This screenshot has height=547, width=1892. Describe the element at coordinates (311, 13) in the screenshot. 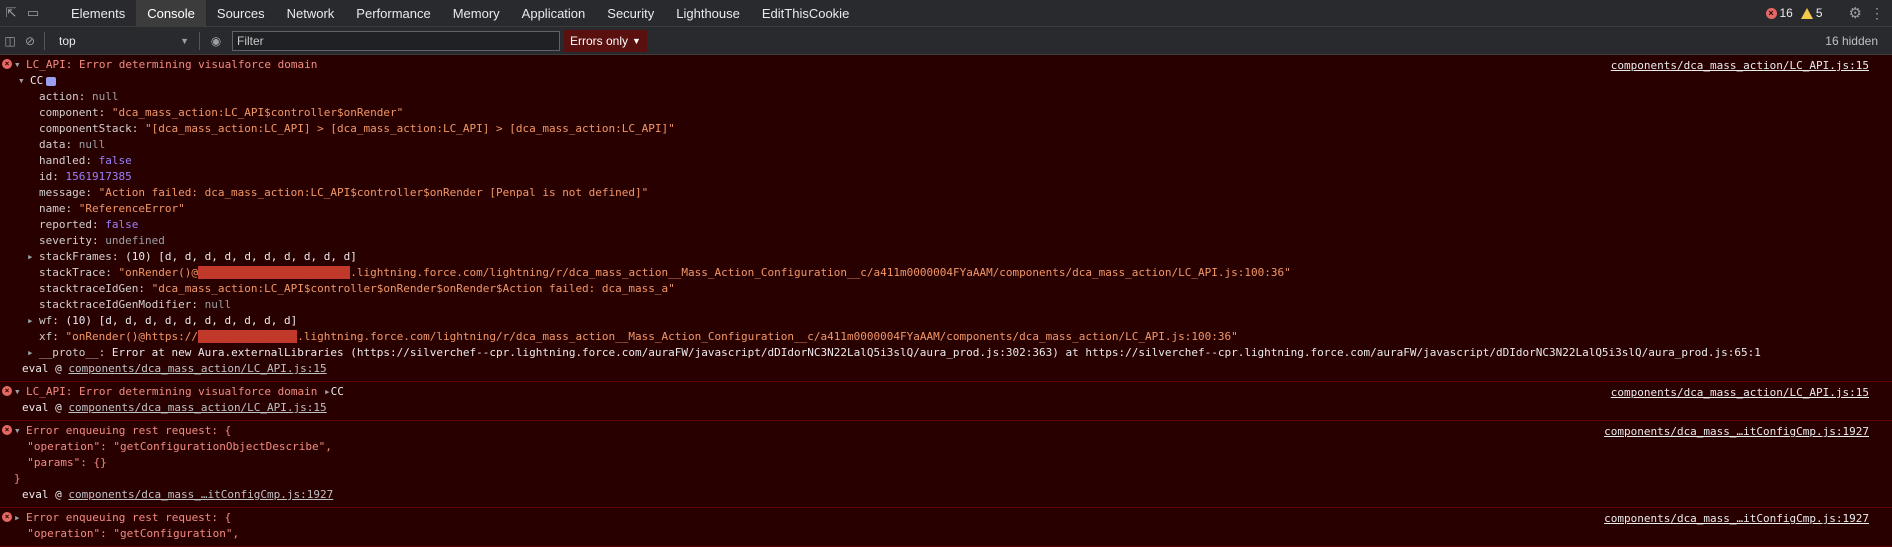

I see `tab-network: Network` at that location.